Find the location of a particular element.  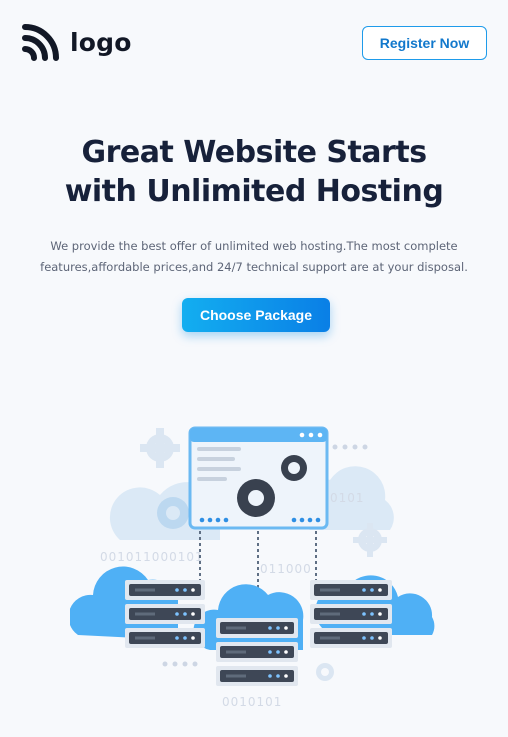

binary-text: 001011000101 is located at coordinates (152, 557).